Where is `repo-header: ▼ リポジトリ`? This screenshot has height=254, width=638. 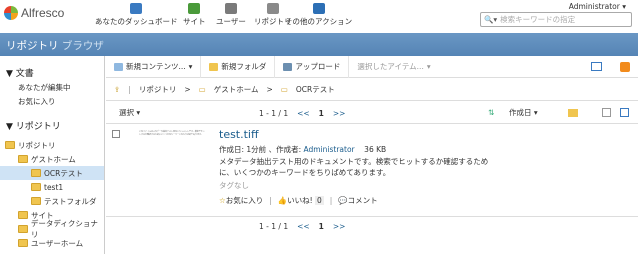
repo-header: ▼ リポジトリ is located at coordinates (52, 125).